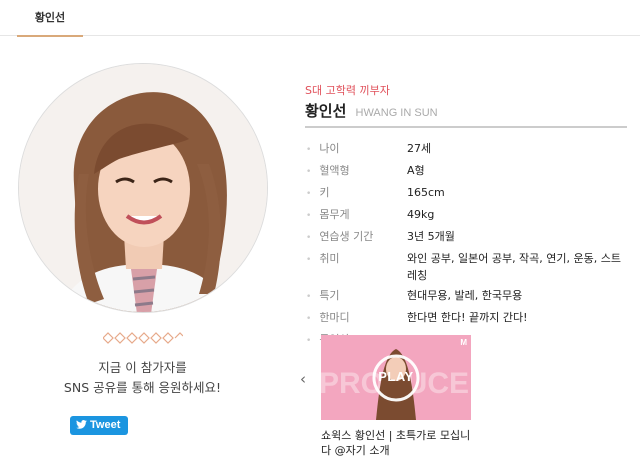 The height and width of the screenshot is (475, 640). I want to click on participant-name-korean: 황인선, so click(326, 111).